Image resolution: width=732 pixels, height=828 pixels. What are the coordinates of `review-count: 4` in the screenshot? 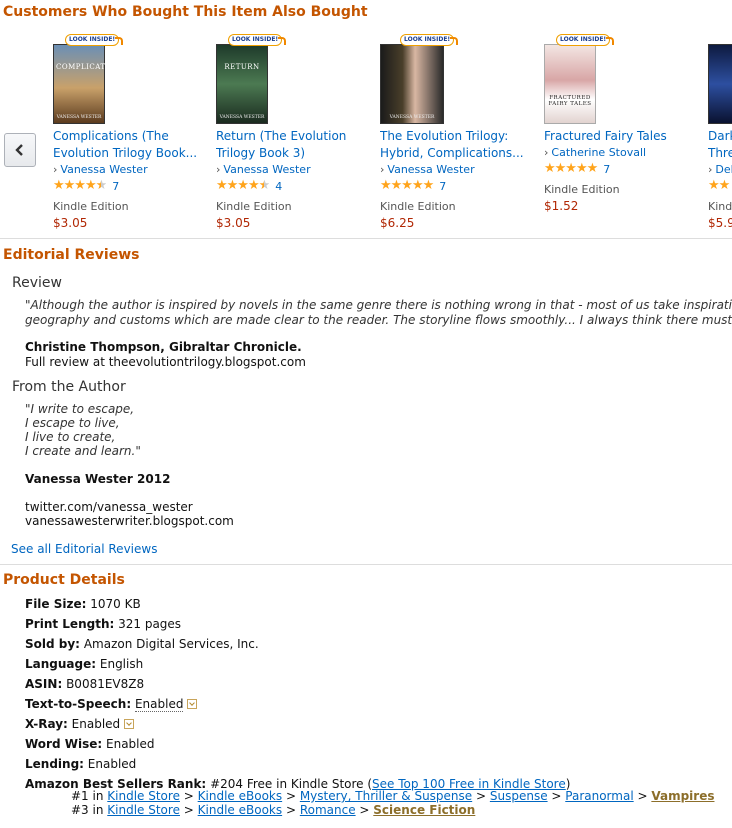 It's located at (278, 186).